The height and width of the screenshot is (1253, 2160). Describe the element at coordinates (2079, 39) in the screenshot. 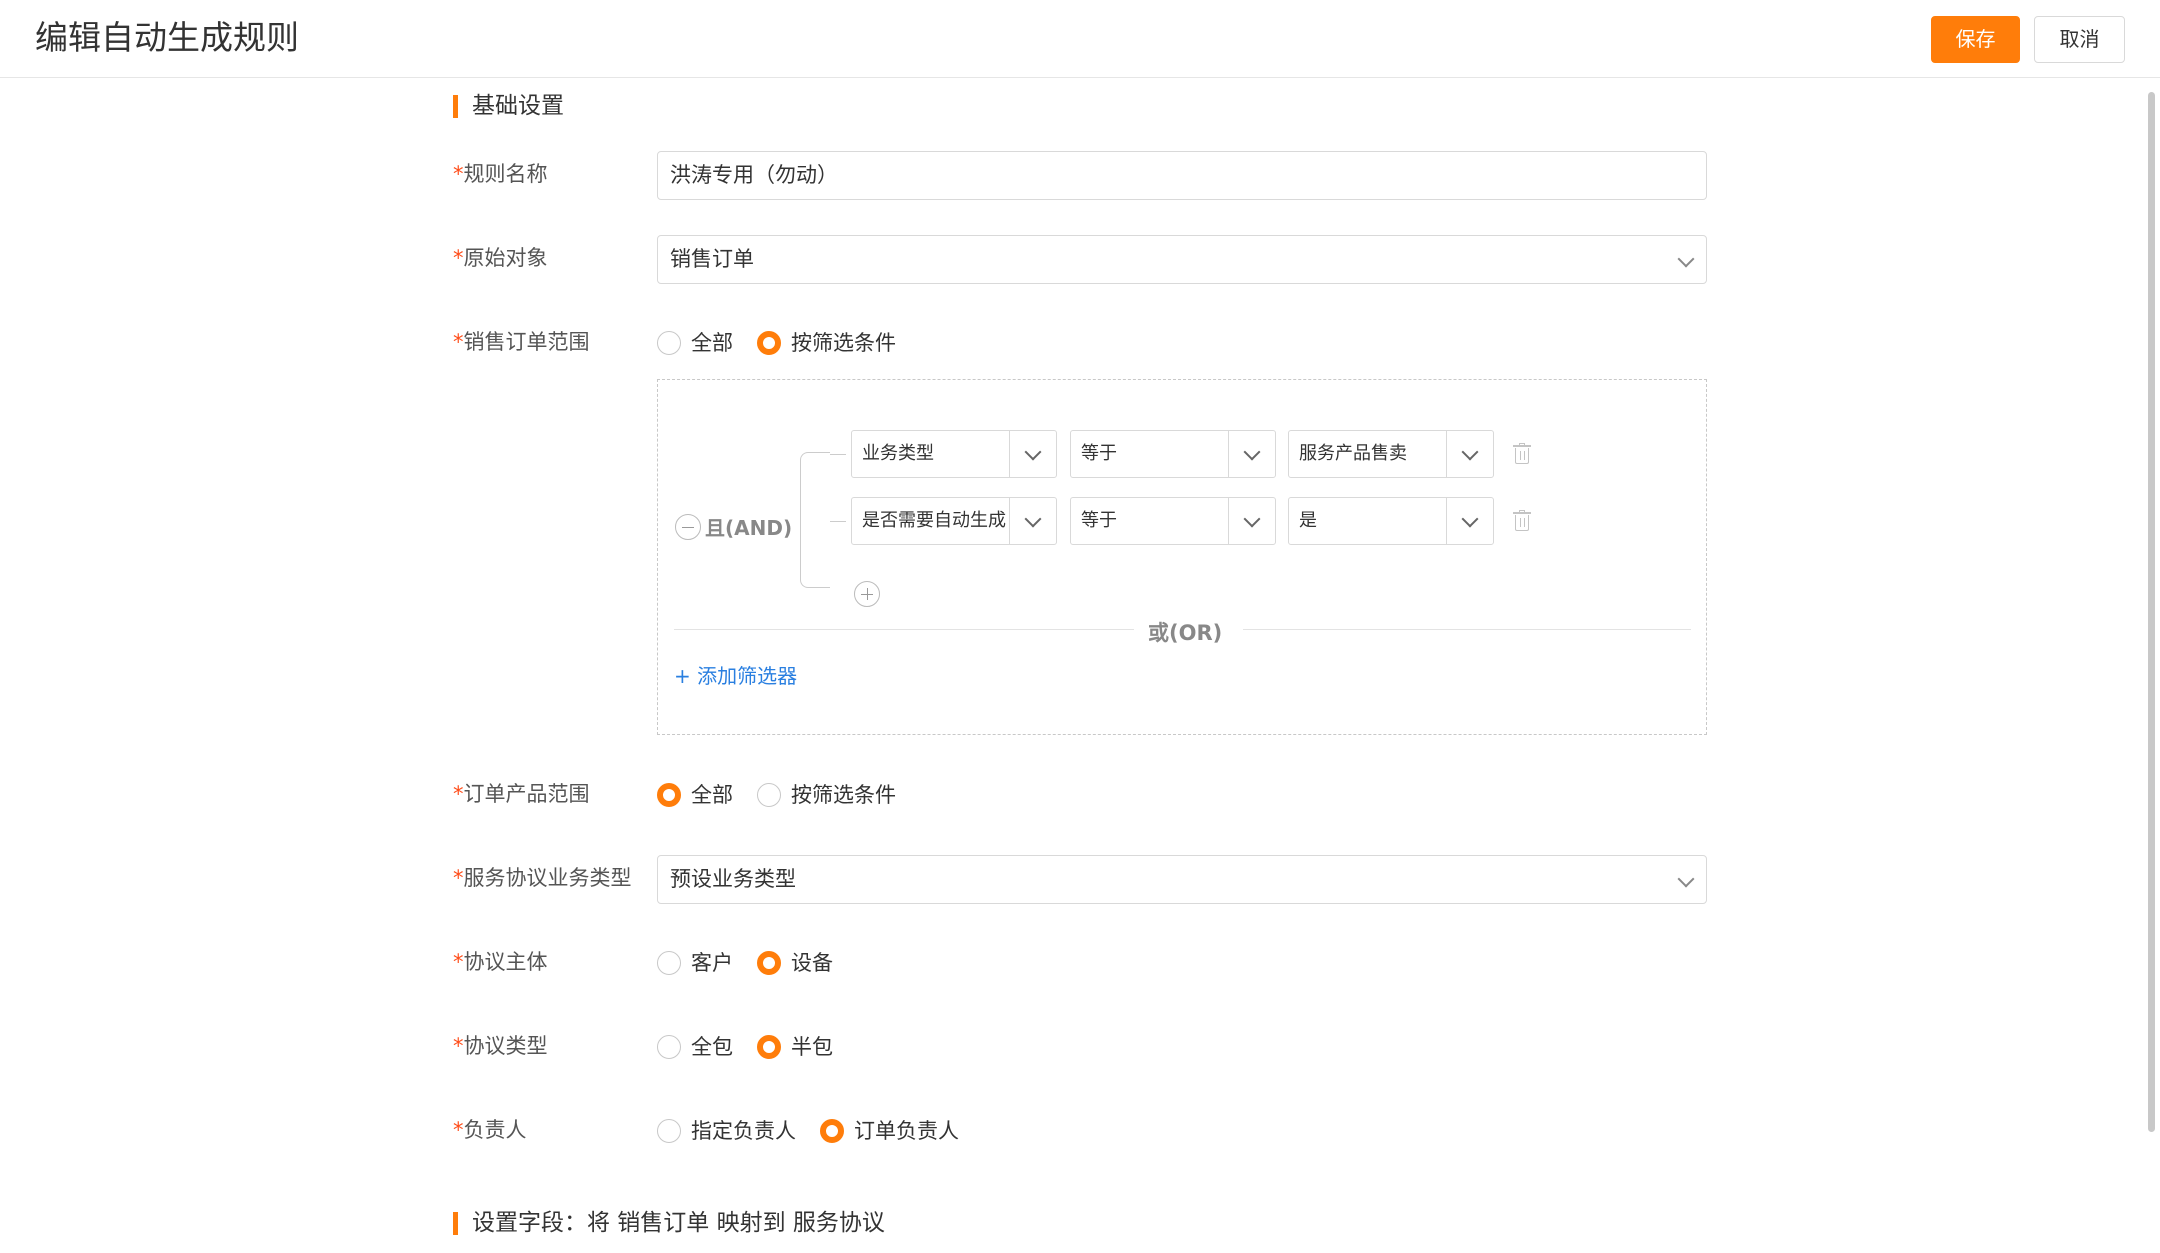

I see `cancel-button: 取消` at that location.